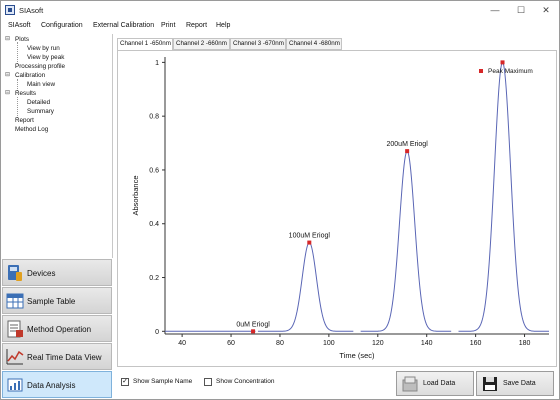  I want to click on menu-print: Print, so click(168, 25).